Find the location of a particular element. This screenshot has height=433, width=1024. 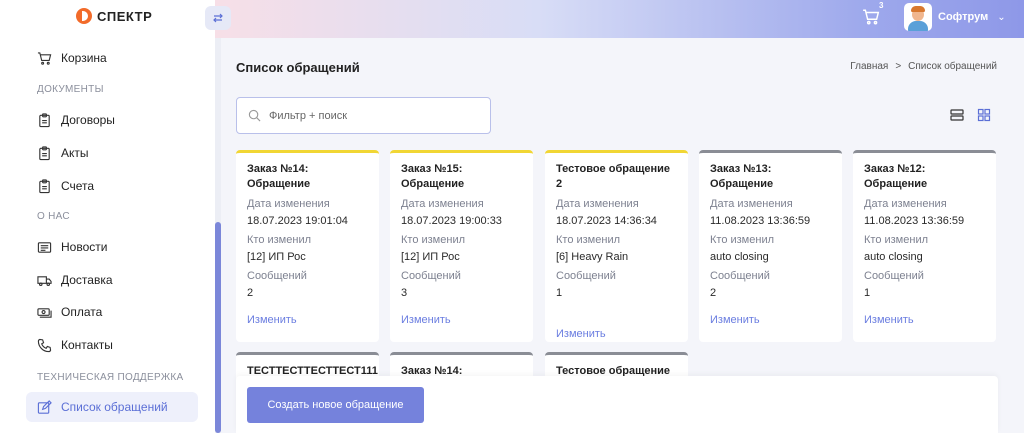

phone-icon is located at coordinates (44, 345).